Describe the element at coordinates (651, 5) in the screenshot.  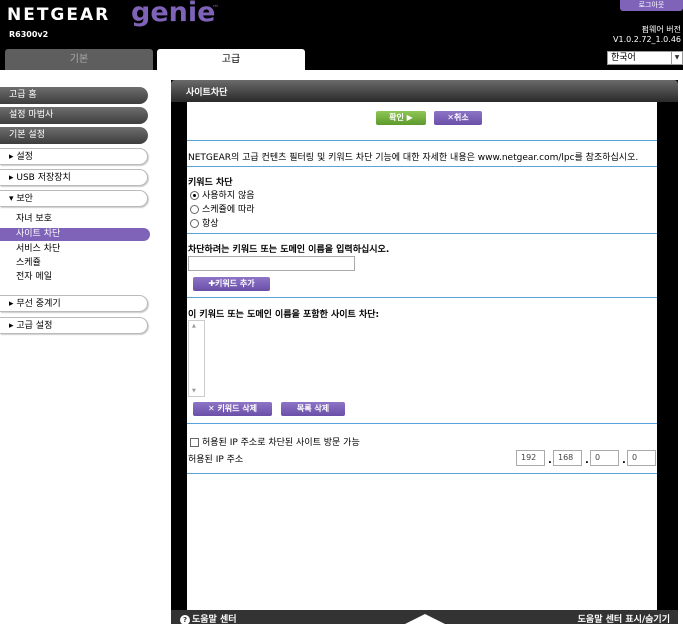
I see `logout-button: 로그아웃` at that location.